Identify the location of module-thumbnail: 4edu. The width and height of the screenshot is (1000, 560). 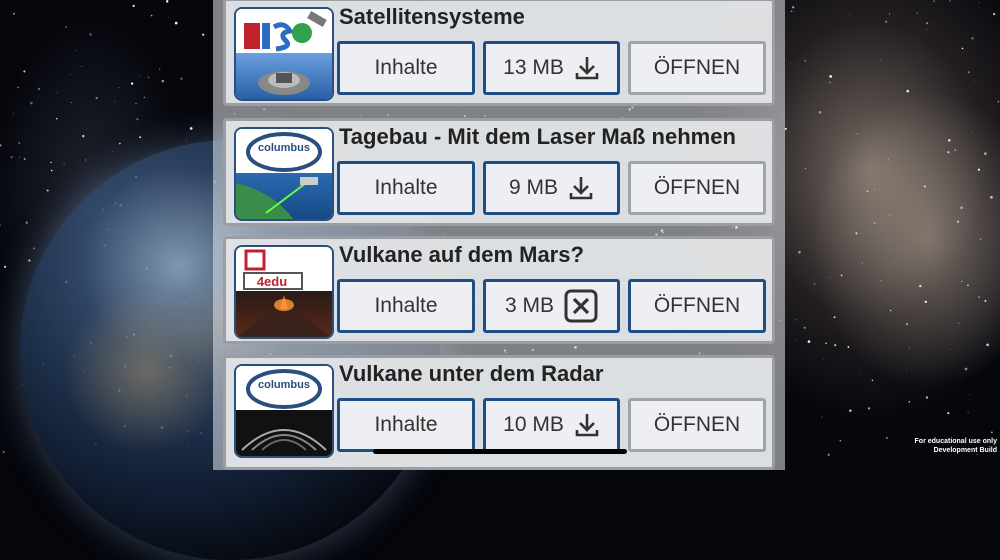
(284, 292).